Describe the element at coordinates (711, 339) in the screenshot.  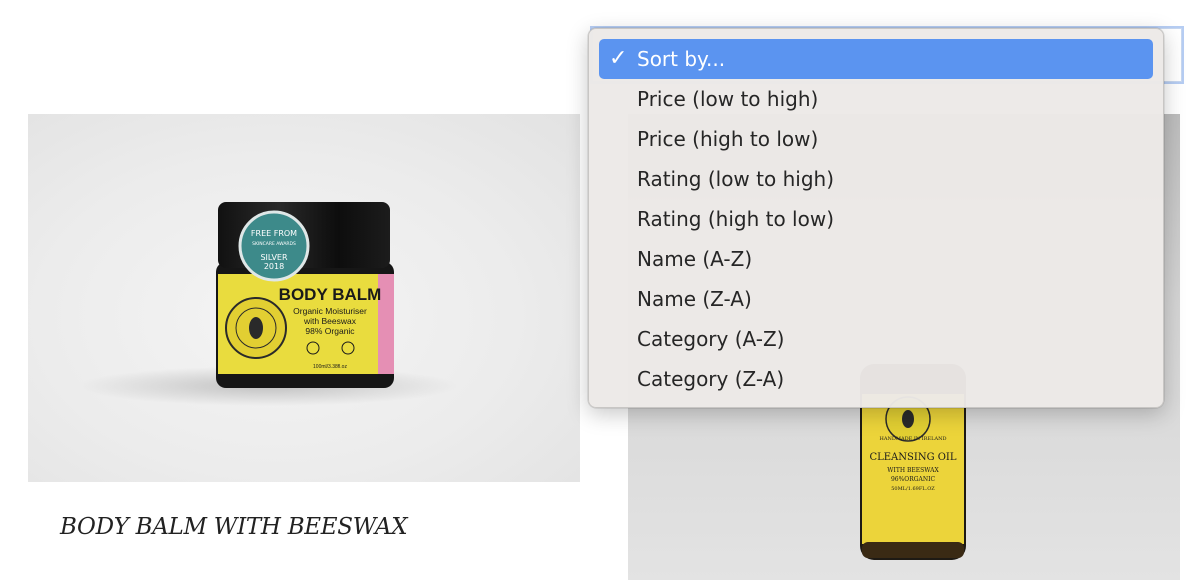
I see `sort-option-label: Category (A-Z)` at that location.